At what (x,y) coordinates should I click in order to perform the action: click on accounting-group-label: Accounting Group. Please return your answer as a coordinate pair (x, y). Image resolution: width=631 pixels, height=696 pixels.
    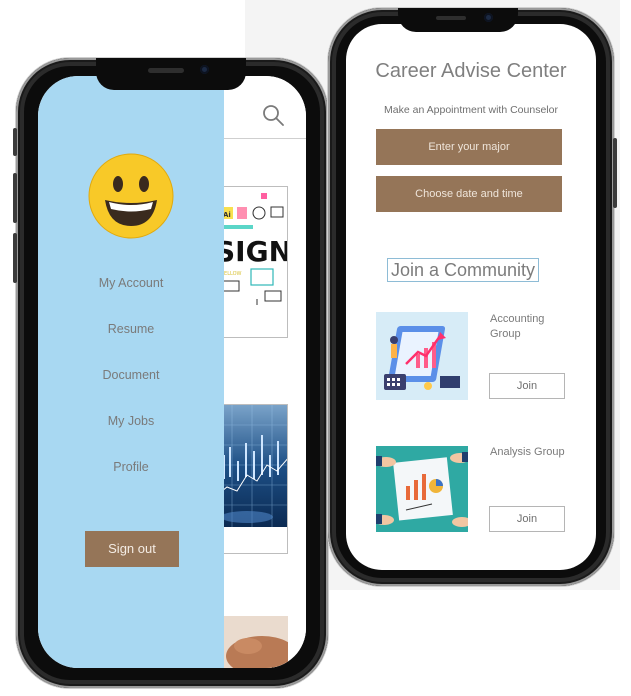
    Looking at the image, I should click on (517, 326).